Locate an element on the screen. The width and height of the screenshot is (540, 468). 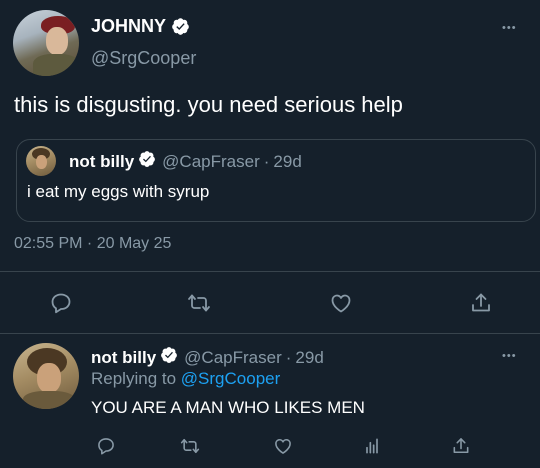
quoted-display-name: not billy is located at coordinates (102, 161).